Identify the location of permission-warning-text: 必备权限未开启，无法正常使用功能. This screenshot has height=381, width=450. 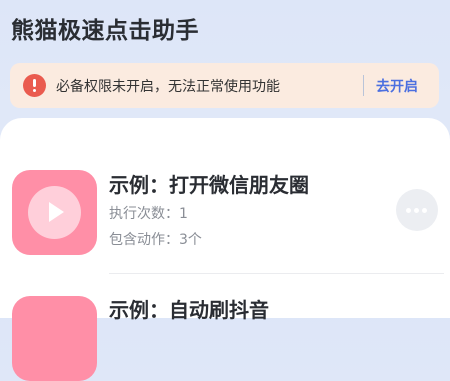
(168, 87).